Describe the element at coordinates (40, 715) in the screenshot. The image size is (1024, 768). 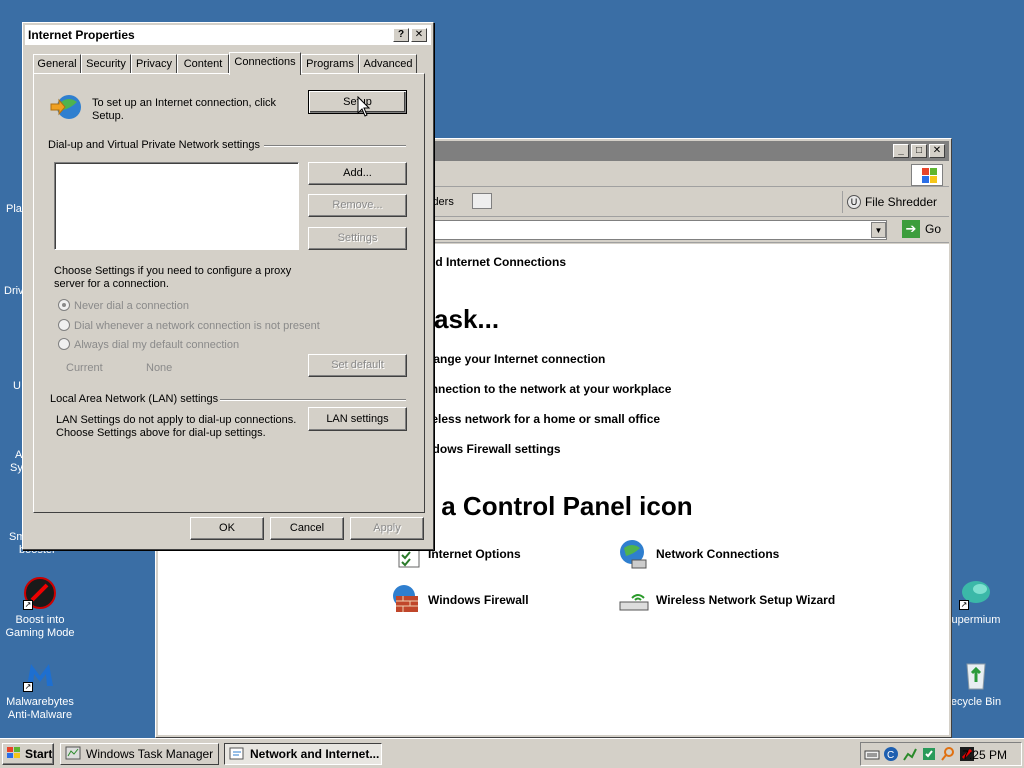
I see `desktop-icon-label: Anti-Malware` at that location.